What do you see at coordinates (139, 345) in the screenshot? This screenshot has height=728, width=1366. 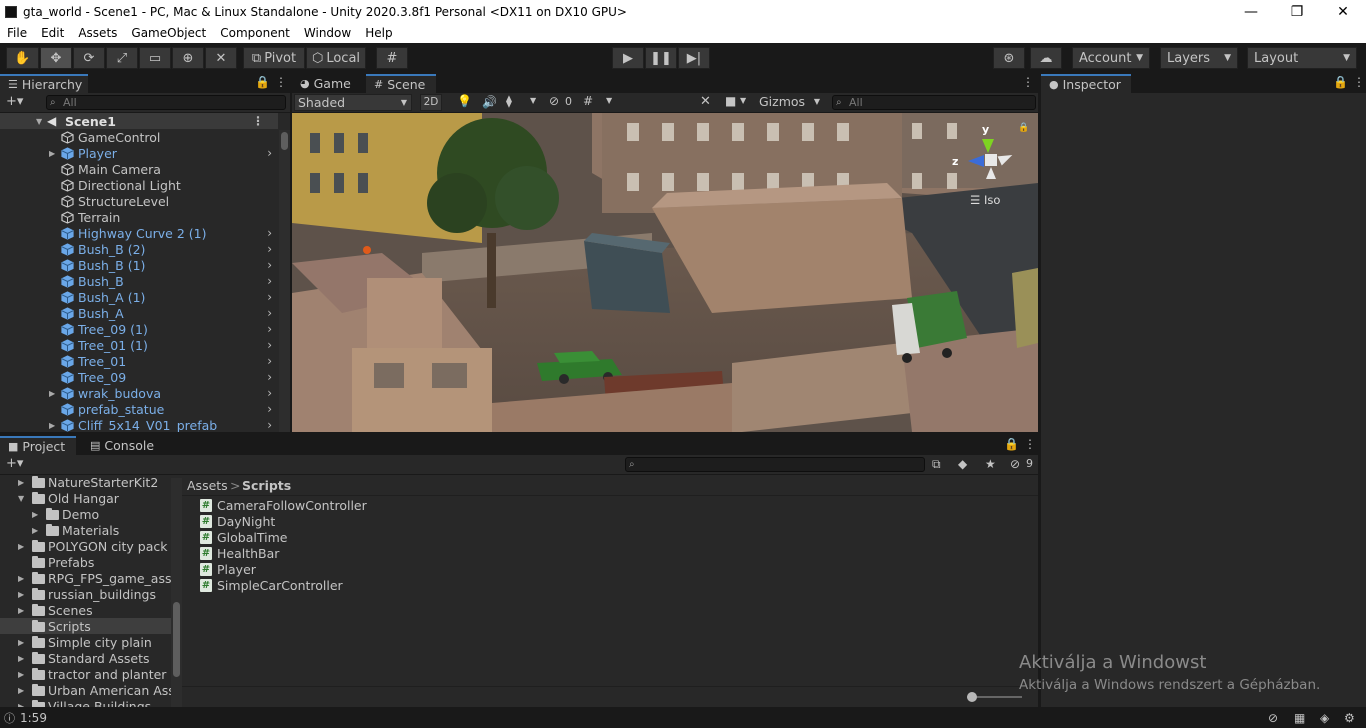 I see `hierarchy-item: Tree_01 (1) ›` at bounding box center [139, 345].